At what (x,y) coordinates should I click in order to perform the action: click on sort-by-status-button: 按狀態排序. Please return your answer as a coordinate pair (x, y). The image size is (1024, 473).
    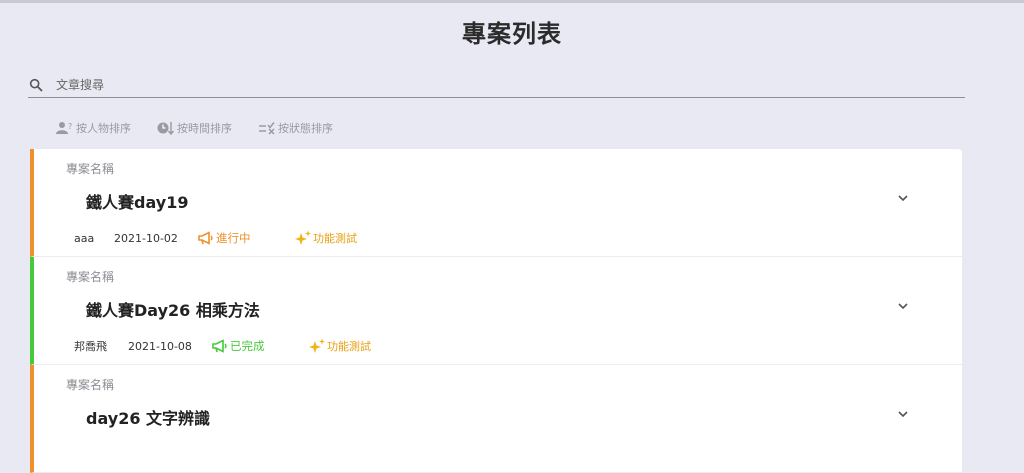
    Looking at the image, I should click on (295, 128).